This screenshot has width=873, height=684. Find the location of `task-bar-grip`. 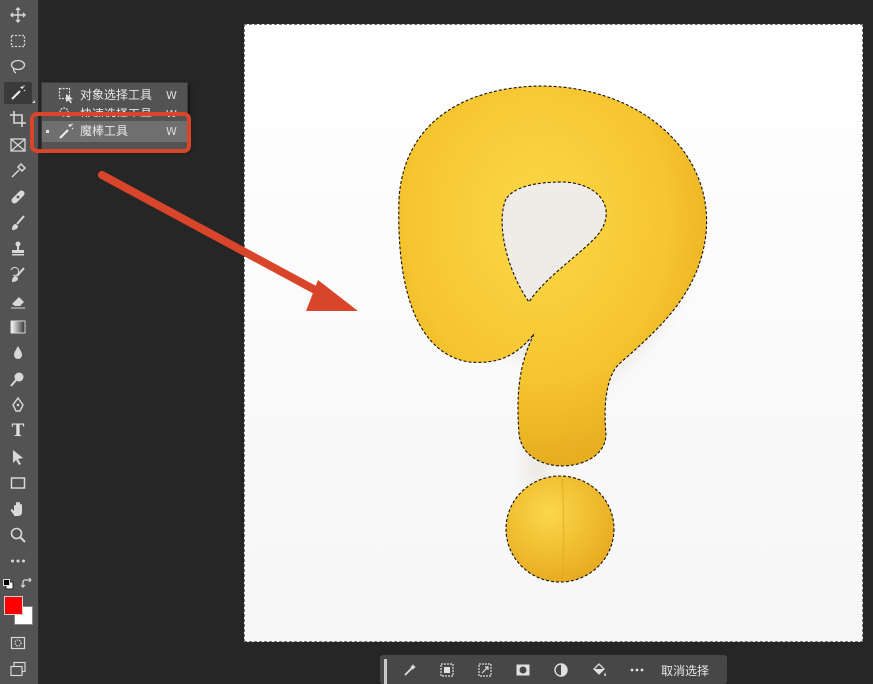

task-bar-grip is located at coordinates (385, 671).